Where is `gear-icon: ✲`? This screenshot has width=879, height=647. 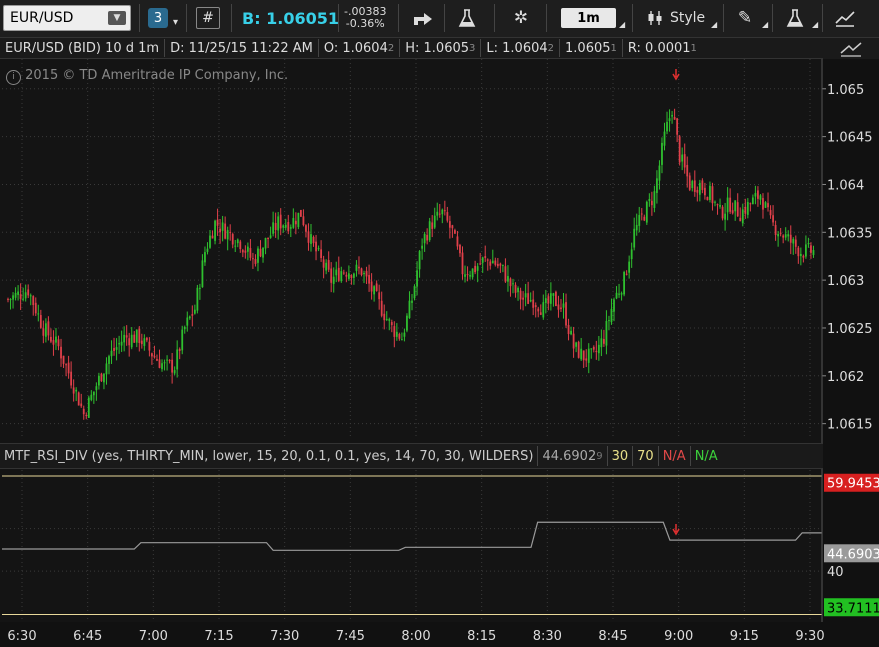 gear-icon: ✲ is located at coordinates (521, 18).